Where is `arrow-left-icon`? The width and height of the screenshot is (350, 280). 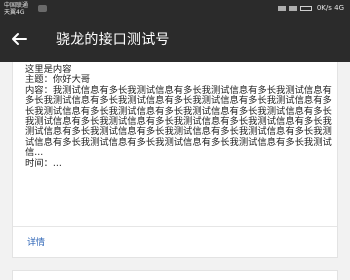 arrow-left-icon is located at coordinates (19, 39).